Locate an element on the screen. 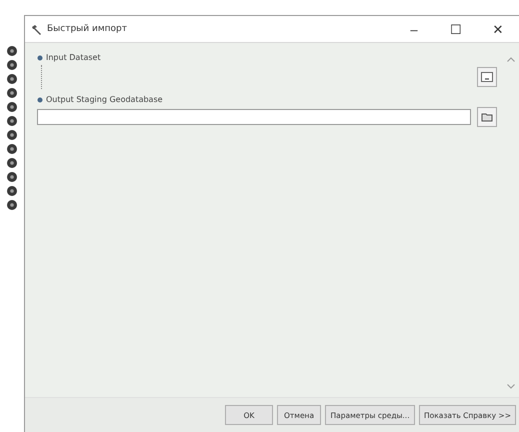  close-button: ✕ is located at coordinates (498, 29).